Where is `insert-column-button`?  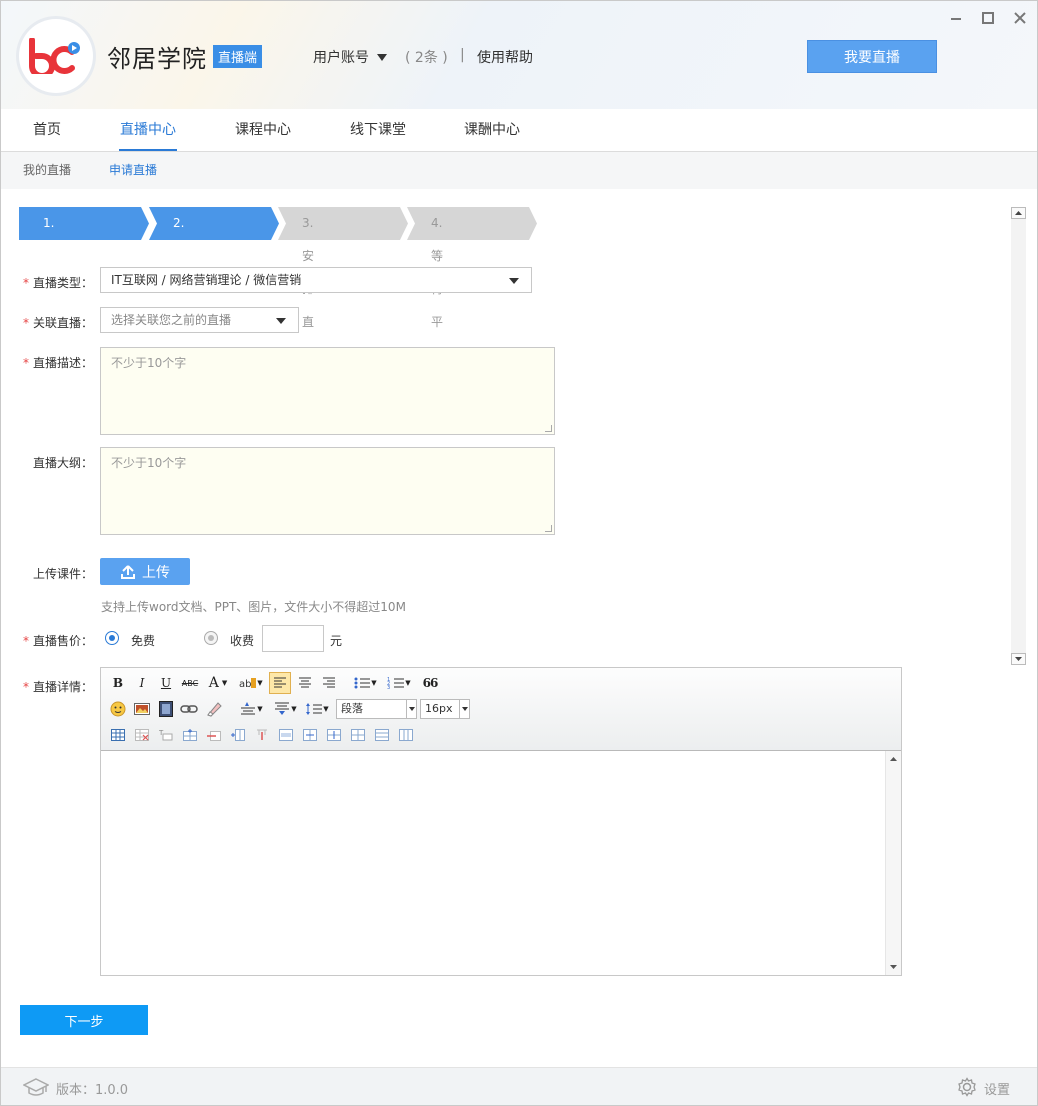
insert-column-button is located at coordinates (238, 735).